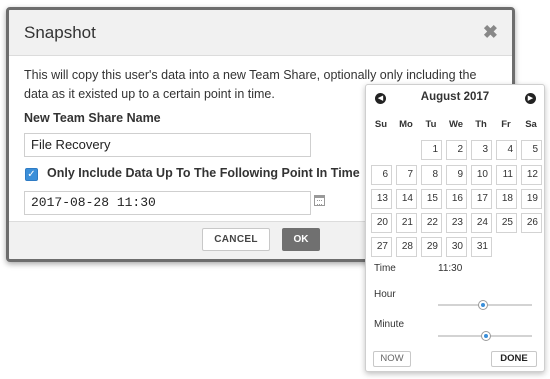 This screenshot has height=379, width=550. What do you see at coordinates (450, 268) in the screenshot?
I see `time-value: 11:30` at bounding box center [450, 268].